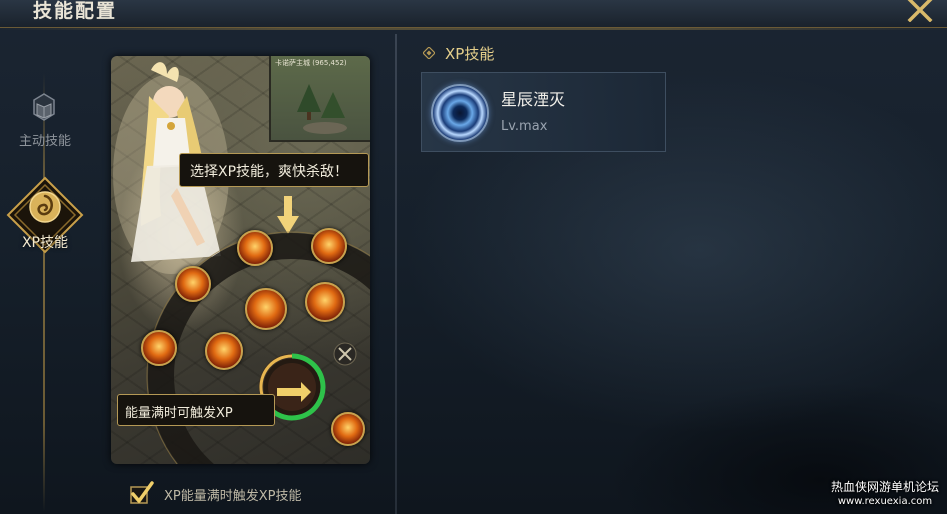 Image resolution: width=947 pixels, height=514 pixels. What do you see at coordinates (396, 274) in the screenshot?
I see `panel-divider` at bounding box center [396, 274].